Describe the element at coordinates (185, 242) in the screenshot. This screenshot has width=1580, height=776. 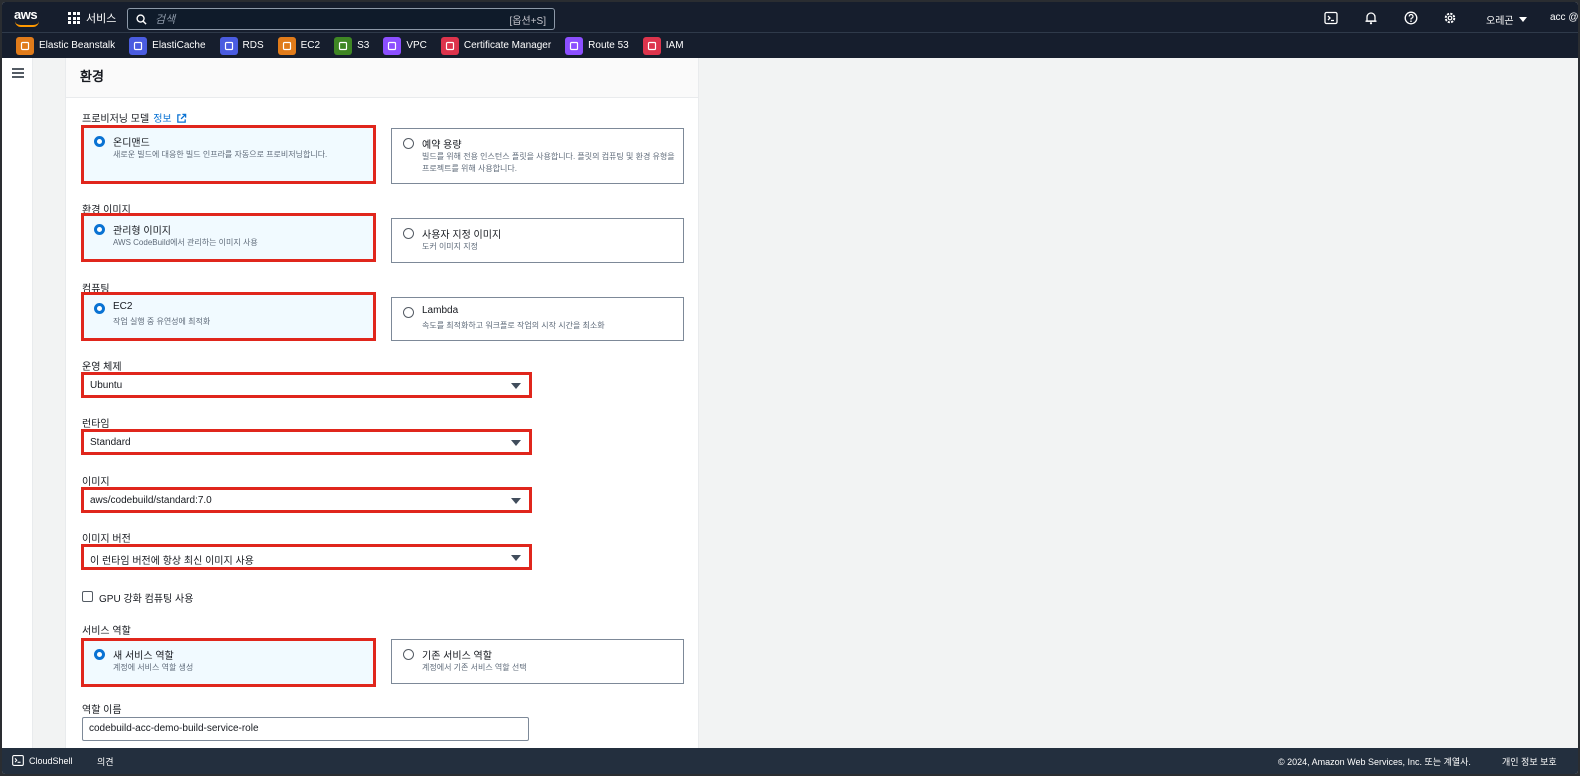
I see `option-description: AWS CodeBuild에서 관리하는 이미지 사용` at that location.